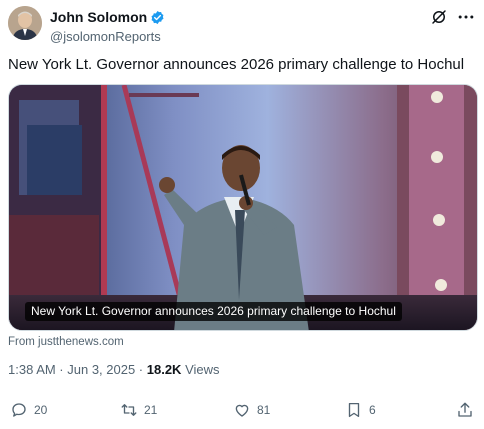  Describe the element at coordinates (157, 17) in the screenshot. I see `verified-badge-icon` at that location.